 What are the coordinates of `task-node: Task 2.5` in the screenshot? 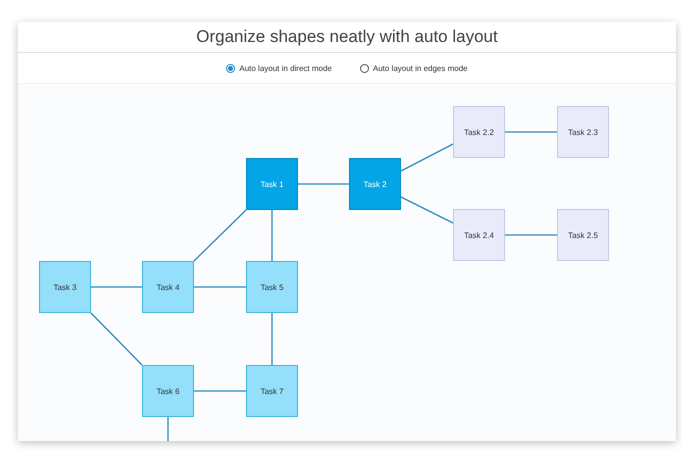 It's located at (583, 235).